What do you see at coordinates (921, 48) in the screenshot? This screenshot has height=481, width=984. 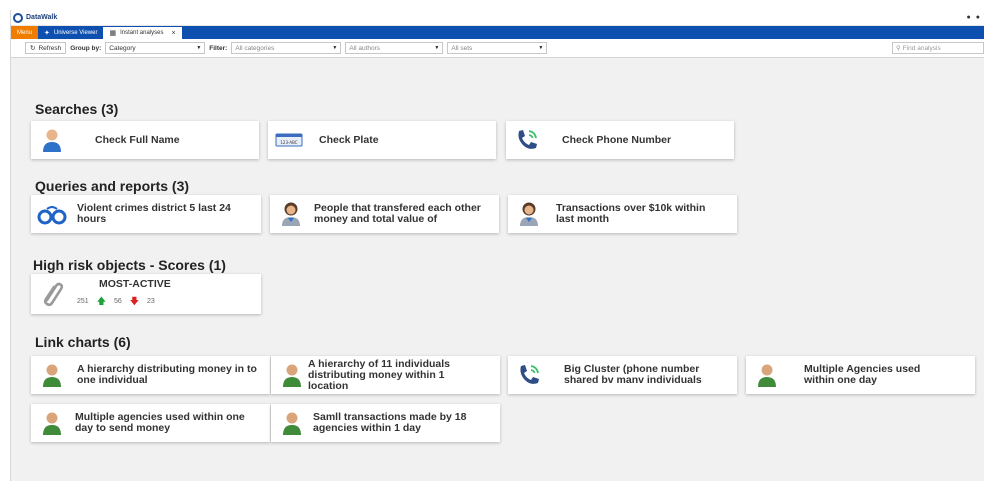 I see `search-placeholder: Find analysis` at bounding box center [921, 48].